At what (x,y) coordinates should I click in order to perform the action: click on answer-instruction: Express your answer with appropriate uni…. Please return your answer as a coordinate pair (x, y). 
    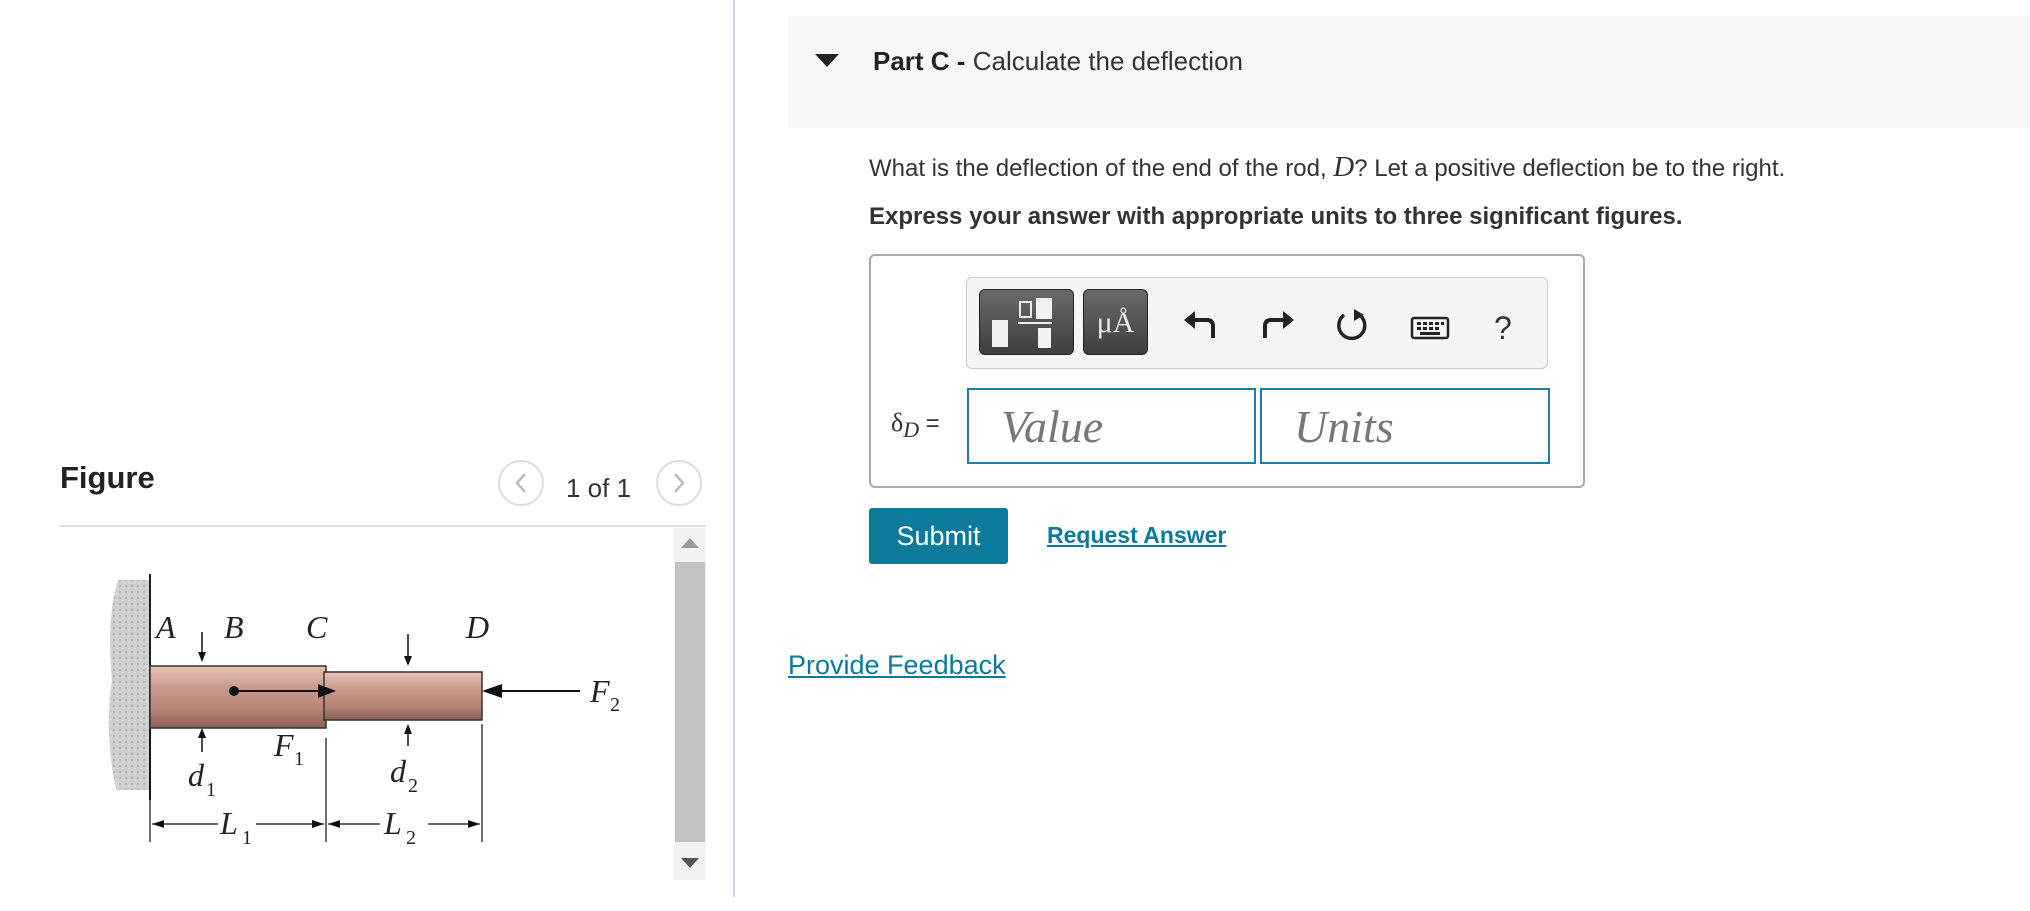
    Looking at the image, I should click on (1276, 216).